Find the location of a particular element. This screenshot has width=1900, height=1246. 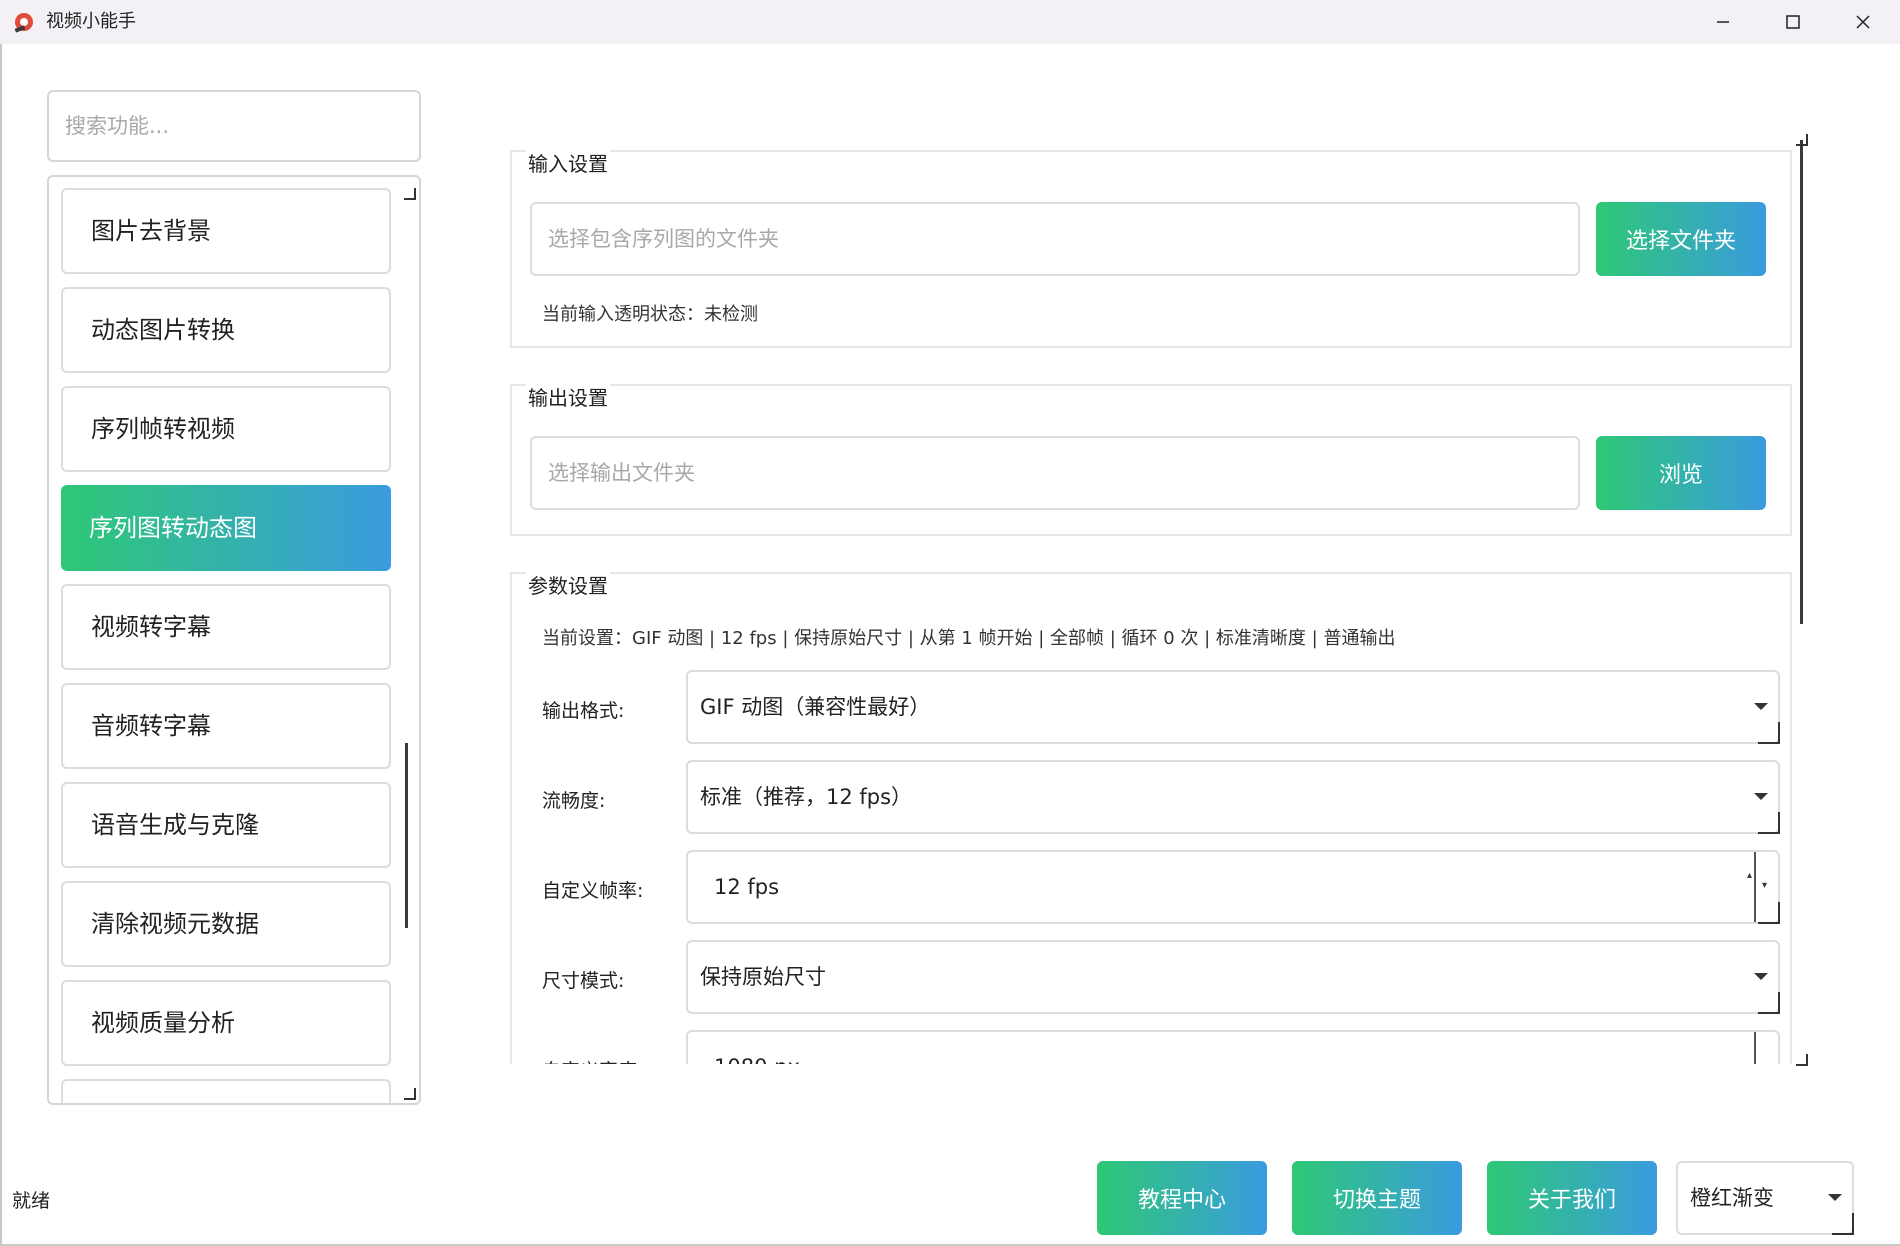

sidebar-item-clear-metadata: 清除视频元数据 is located at coordinates (226, 924).